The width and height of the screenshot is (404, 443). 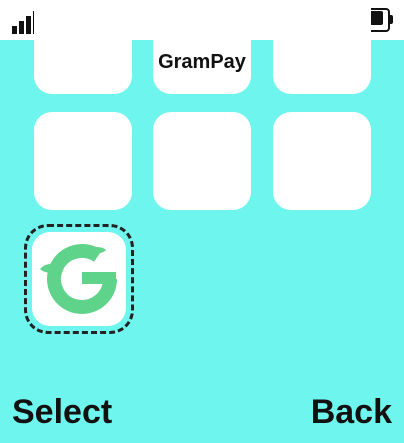 I want to click on app-tile-grampay, so click(x=79, y=279).